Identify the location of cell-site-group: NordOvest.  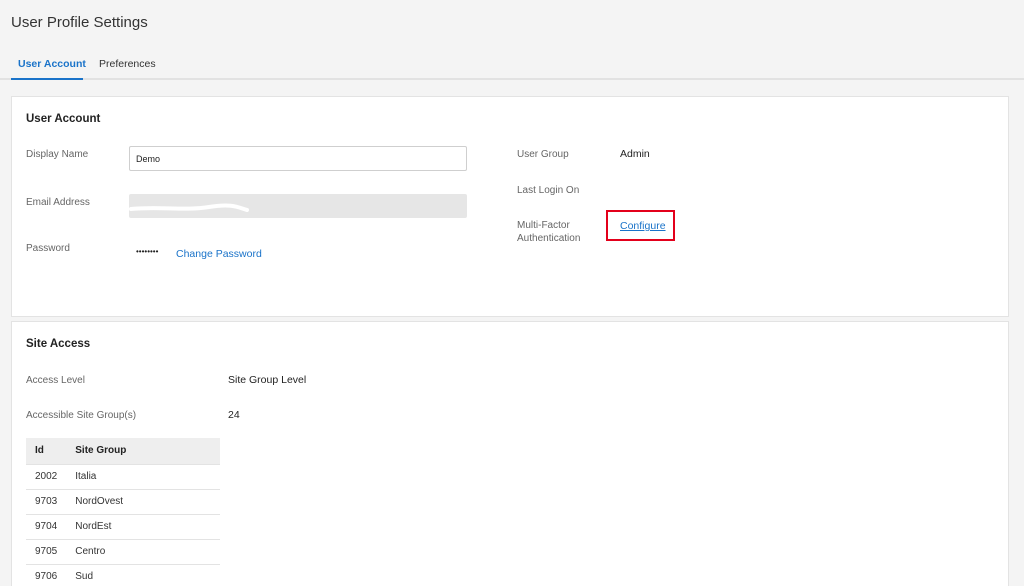
(143, 501).